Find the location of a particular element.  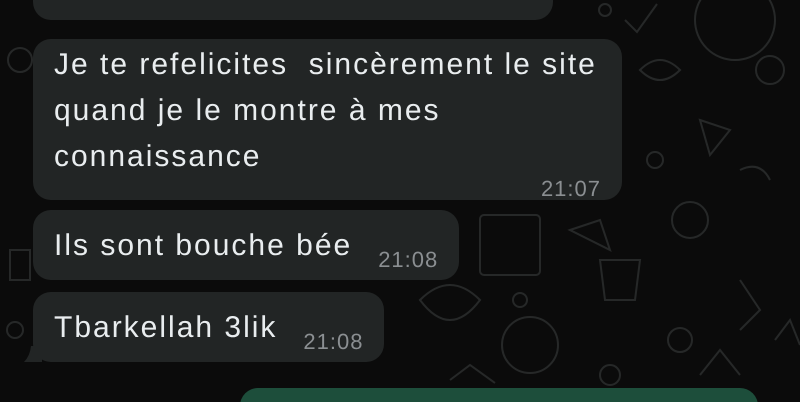

message-text: Ils sont bouche bée is located at coordinates (203, 246).